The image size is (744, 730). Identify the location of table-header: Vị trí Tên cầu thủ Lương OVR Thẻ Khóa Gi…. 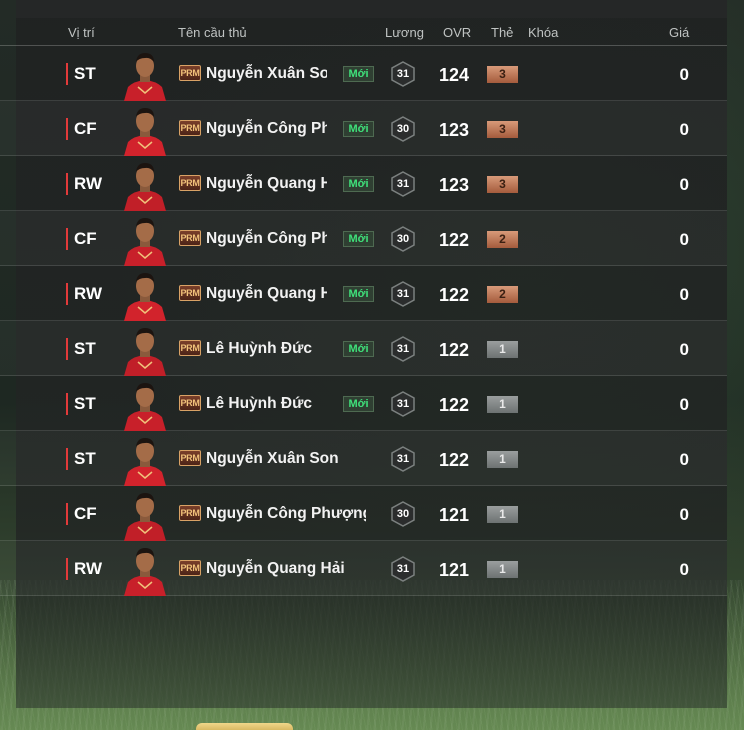
(363, 32).